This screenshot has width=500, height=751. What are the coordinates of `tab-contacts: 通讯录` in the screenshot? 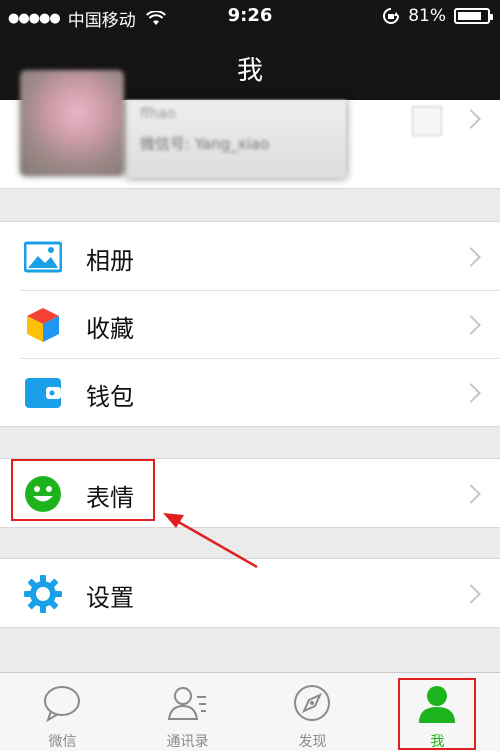 It's located at (187, 712).